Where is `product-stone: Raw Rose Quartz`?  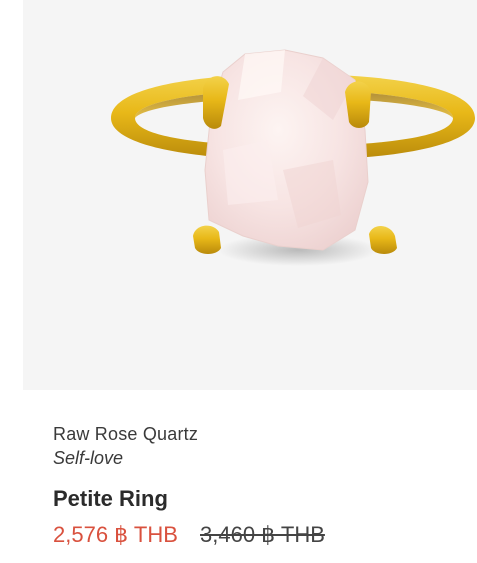 product-stone: Raw Rose Quartz is located at coordinates (126, 434).